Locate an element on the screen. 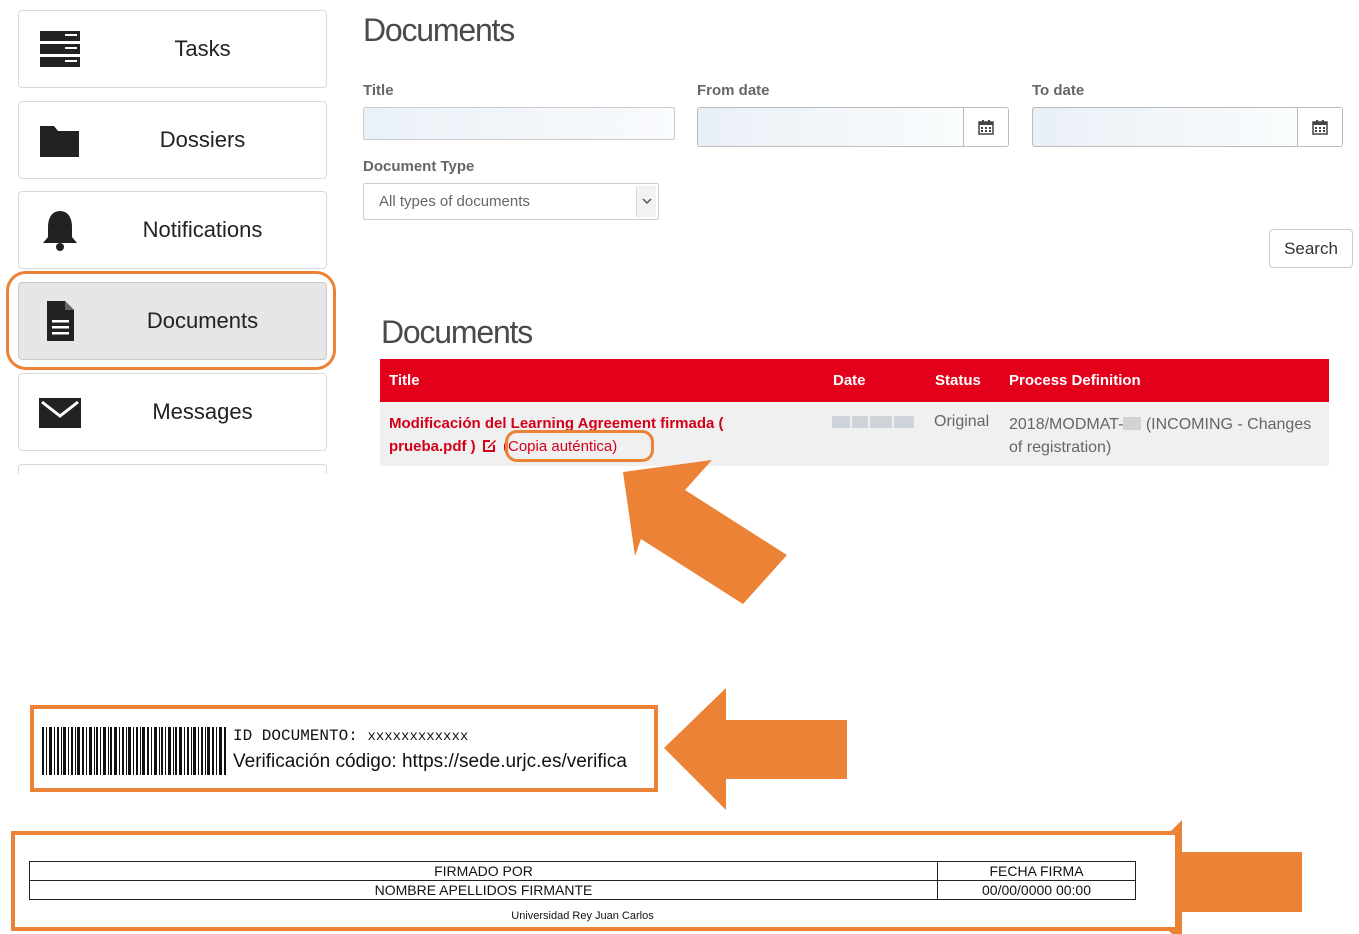 The height and width of the screenshot is (934, 1359). institution-name: Universidad Rey Juan Carlos is located at coordinates (582, 916).